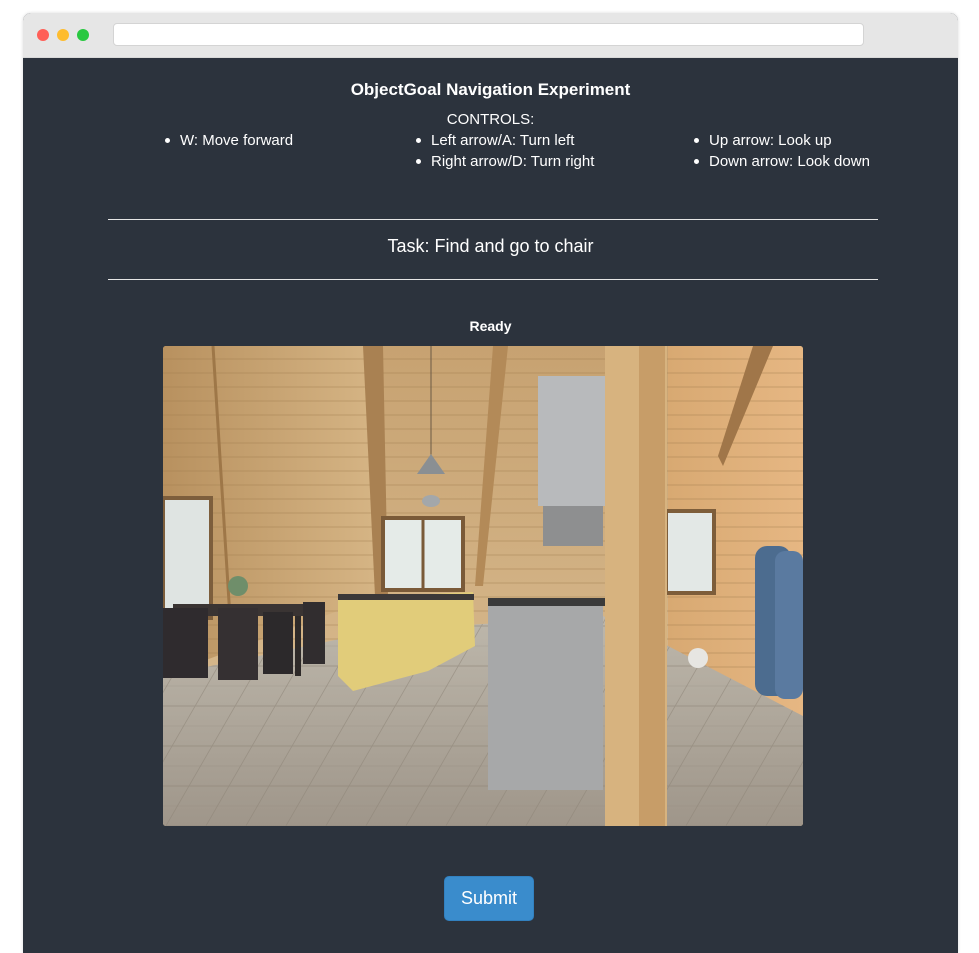 The height and width of the screenshot is (953, 979). Describe the element at coordinates (490, 89) in the screenshot. I see `page-title: ObjectGoal Navigation Experiment` at that location.